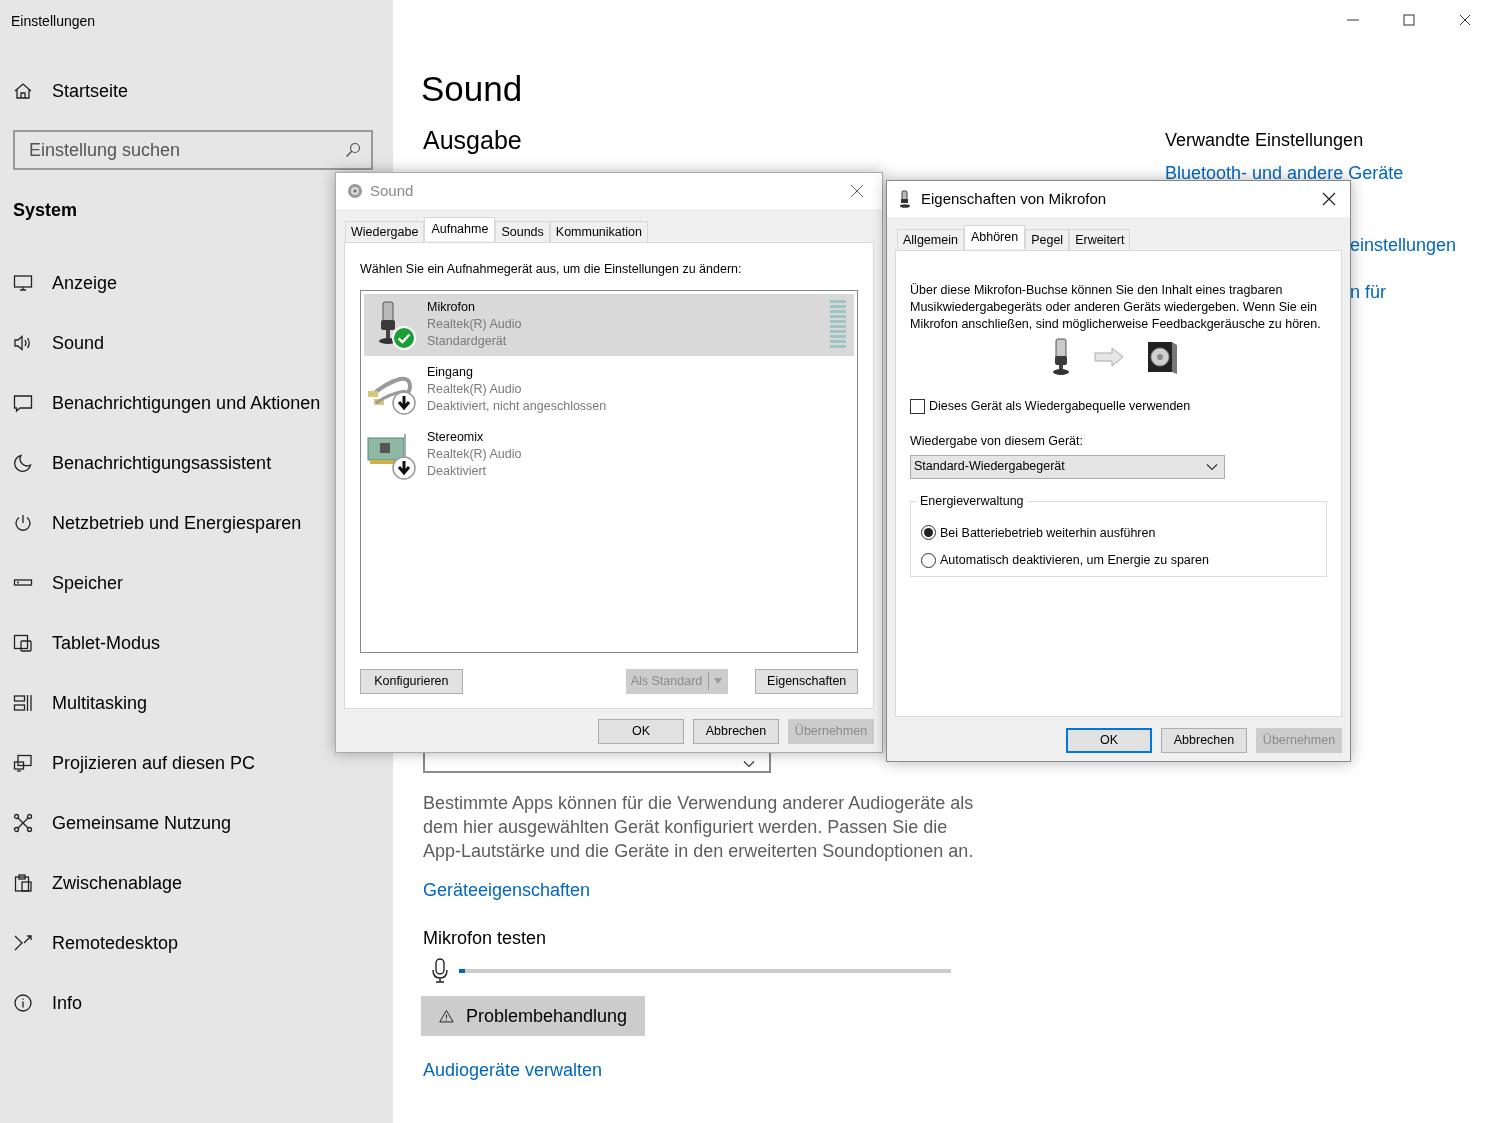 The image size is (1490, 1123). Describe the element at coordinates (23, 403) in the screenshot. I see `message-icon` at that location.